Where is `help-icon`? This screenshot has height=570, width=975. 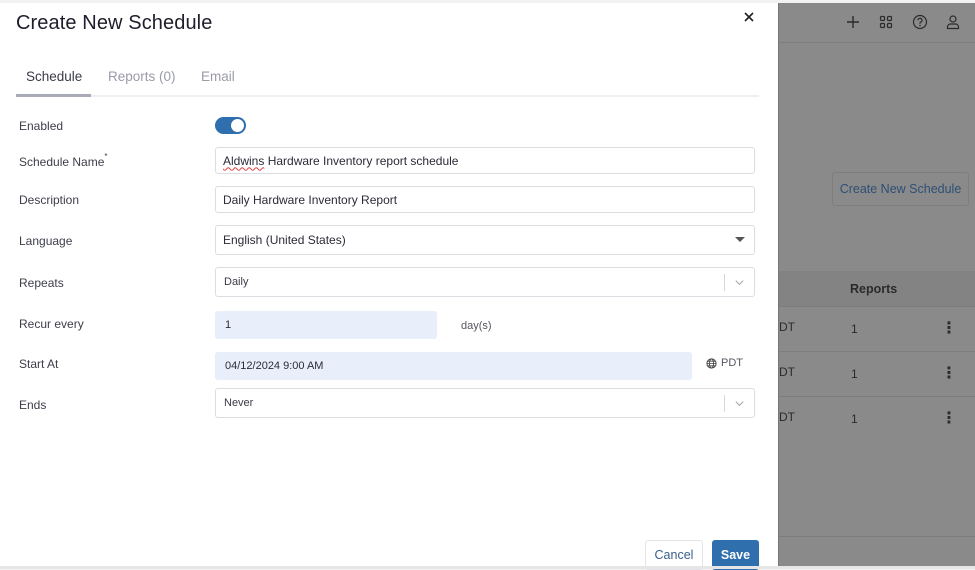
help-icon is located at coordinates (920, 22).